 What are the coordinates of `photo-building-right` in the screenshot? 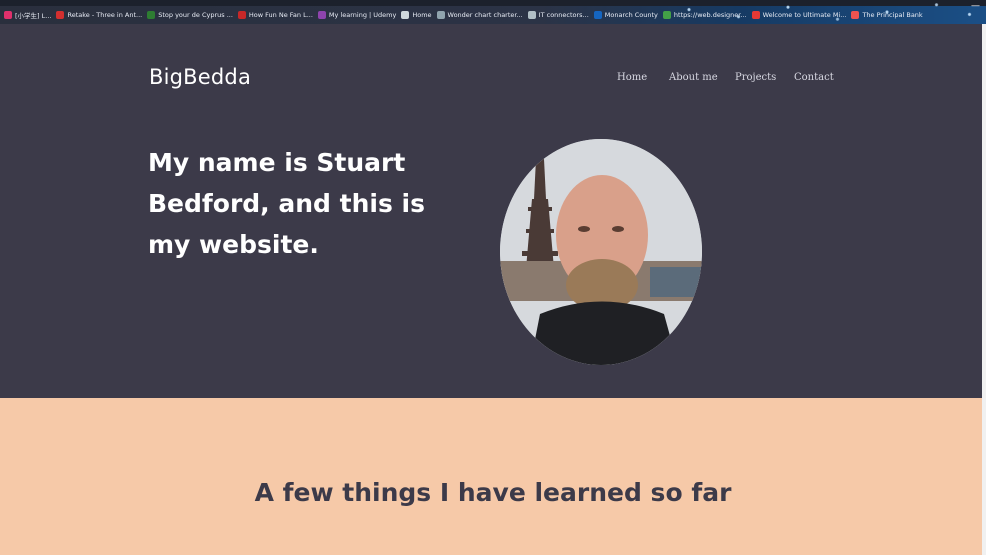 It's located at (676, 282).